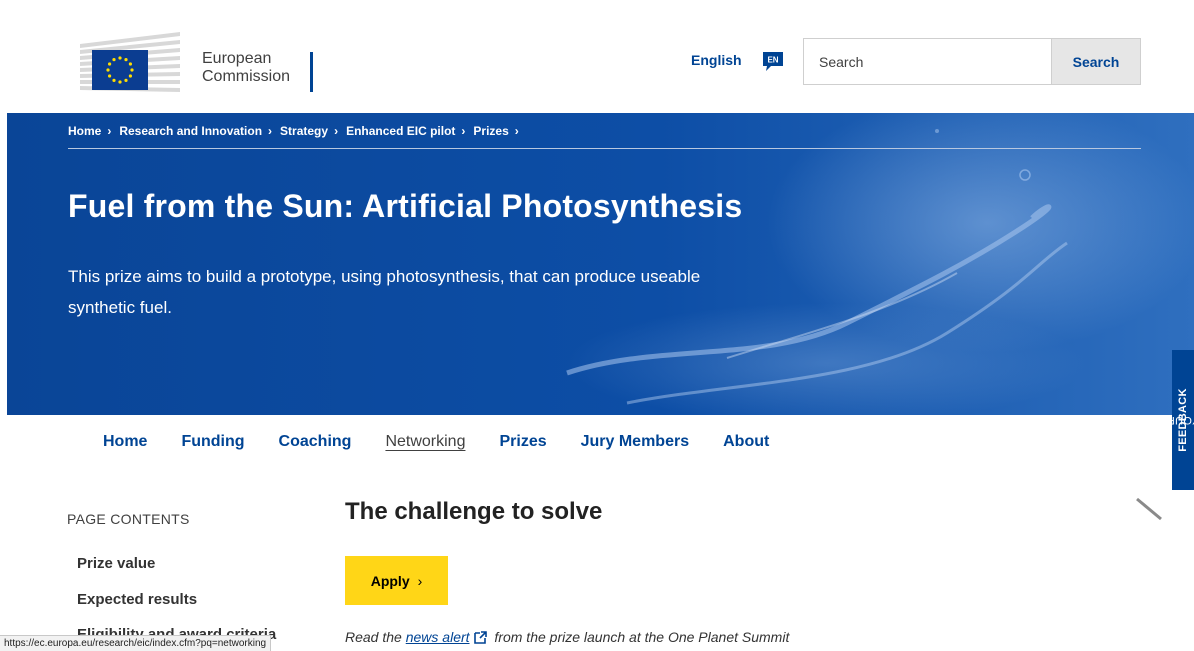  What do you see at coordinates (1096, 61) in the screenshot?
I see `search-button: Search` at bounding box center [1096, 61].